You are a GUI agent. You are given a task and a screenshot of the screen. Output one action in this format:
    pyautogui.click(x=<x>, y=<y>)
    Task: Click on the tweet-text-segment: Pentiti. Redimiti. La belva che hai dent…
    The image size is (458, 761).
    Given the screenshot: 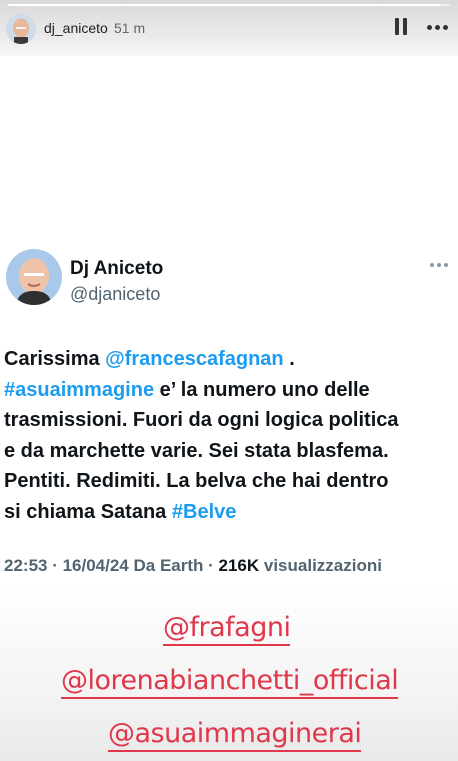 What is the action you would take?
    pyautogui.click(x=196, y=481)
    